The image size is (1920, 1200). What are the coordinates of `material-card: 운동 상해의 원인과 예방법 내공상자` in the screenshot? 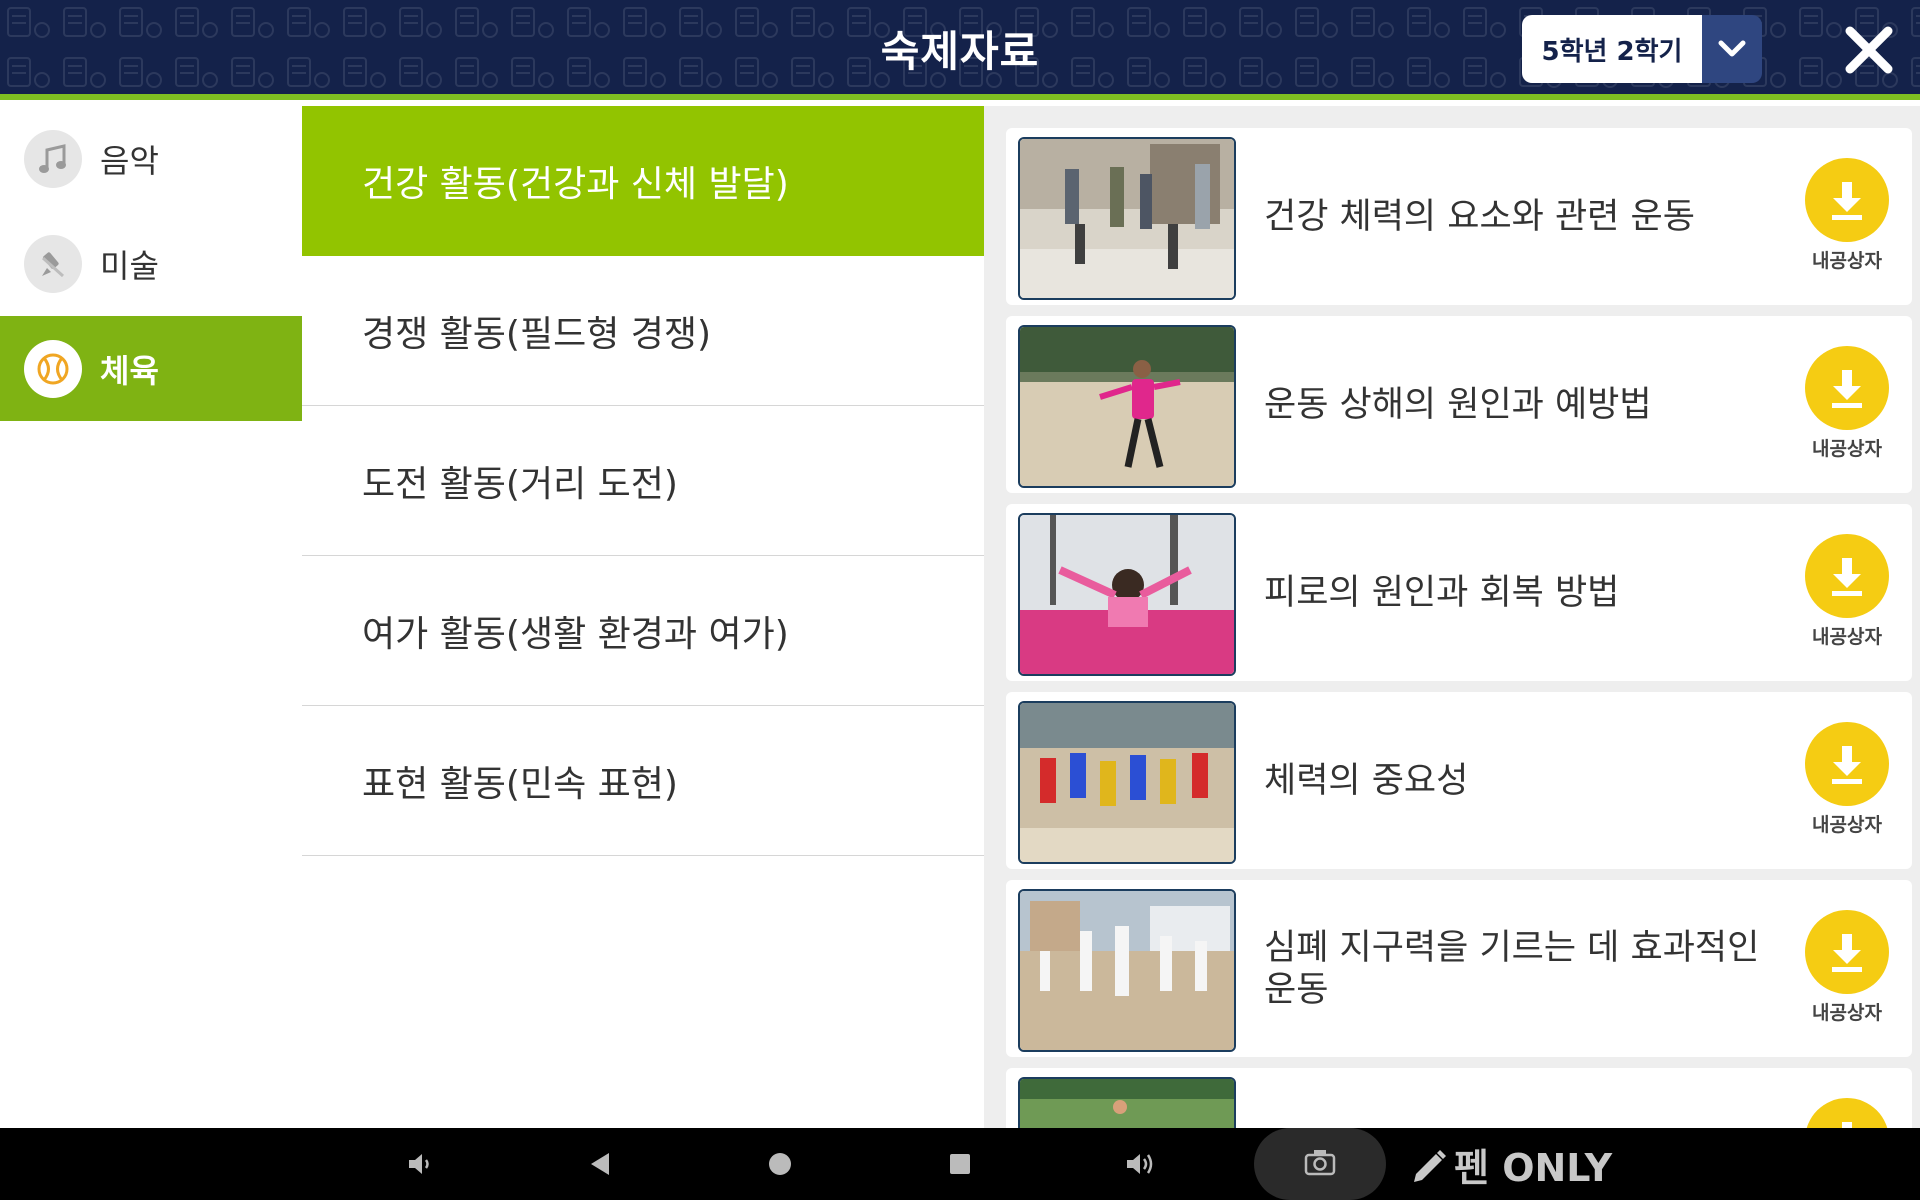 It's located at (1459, 404).